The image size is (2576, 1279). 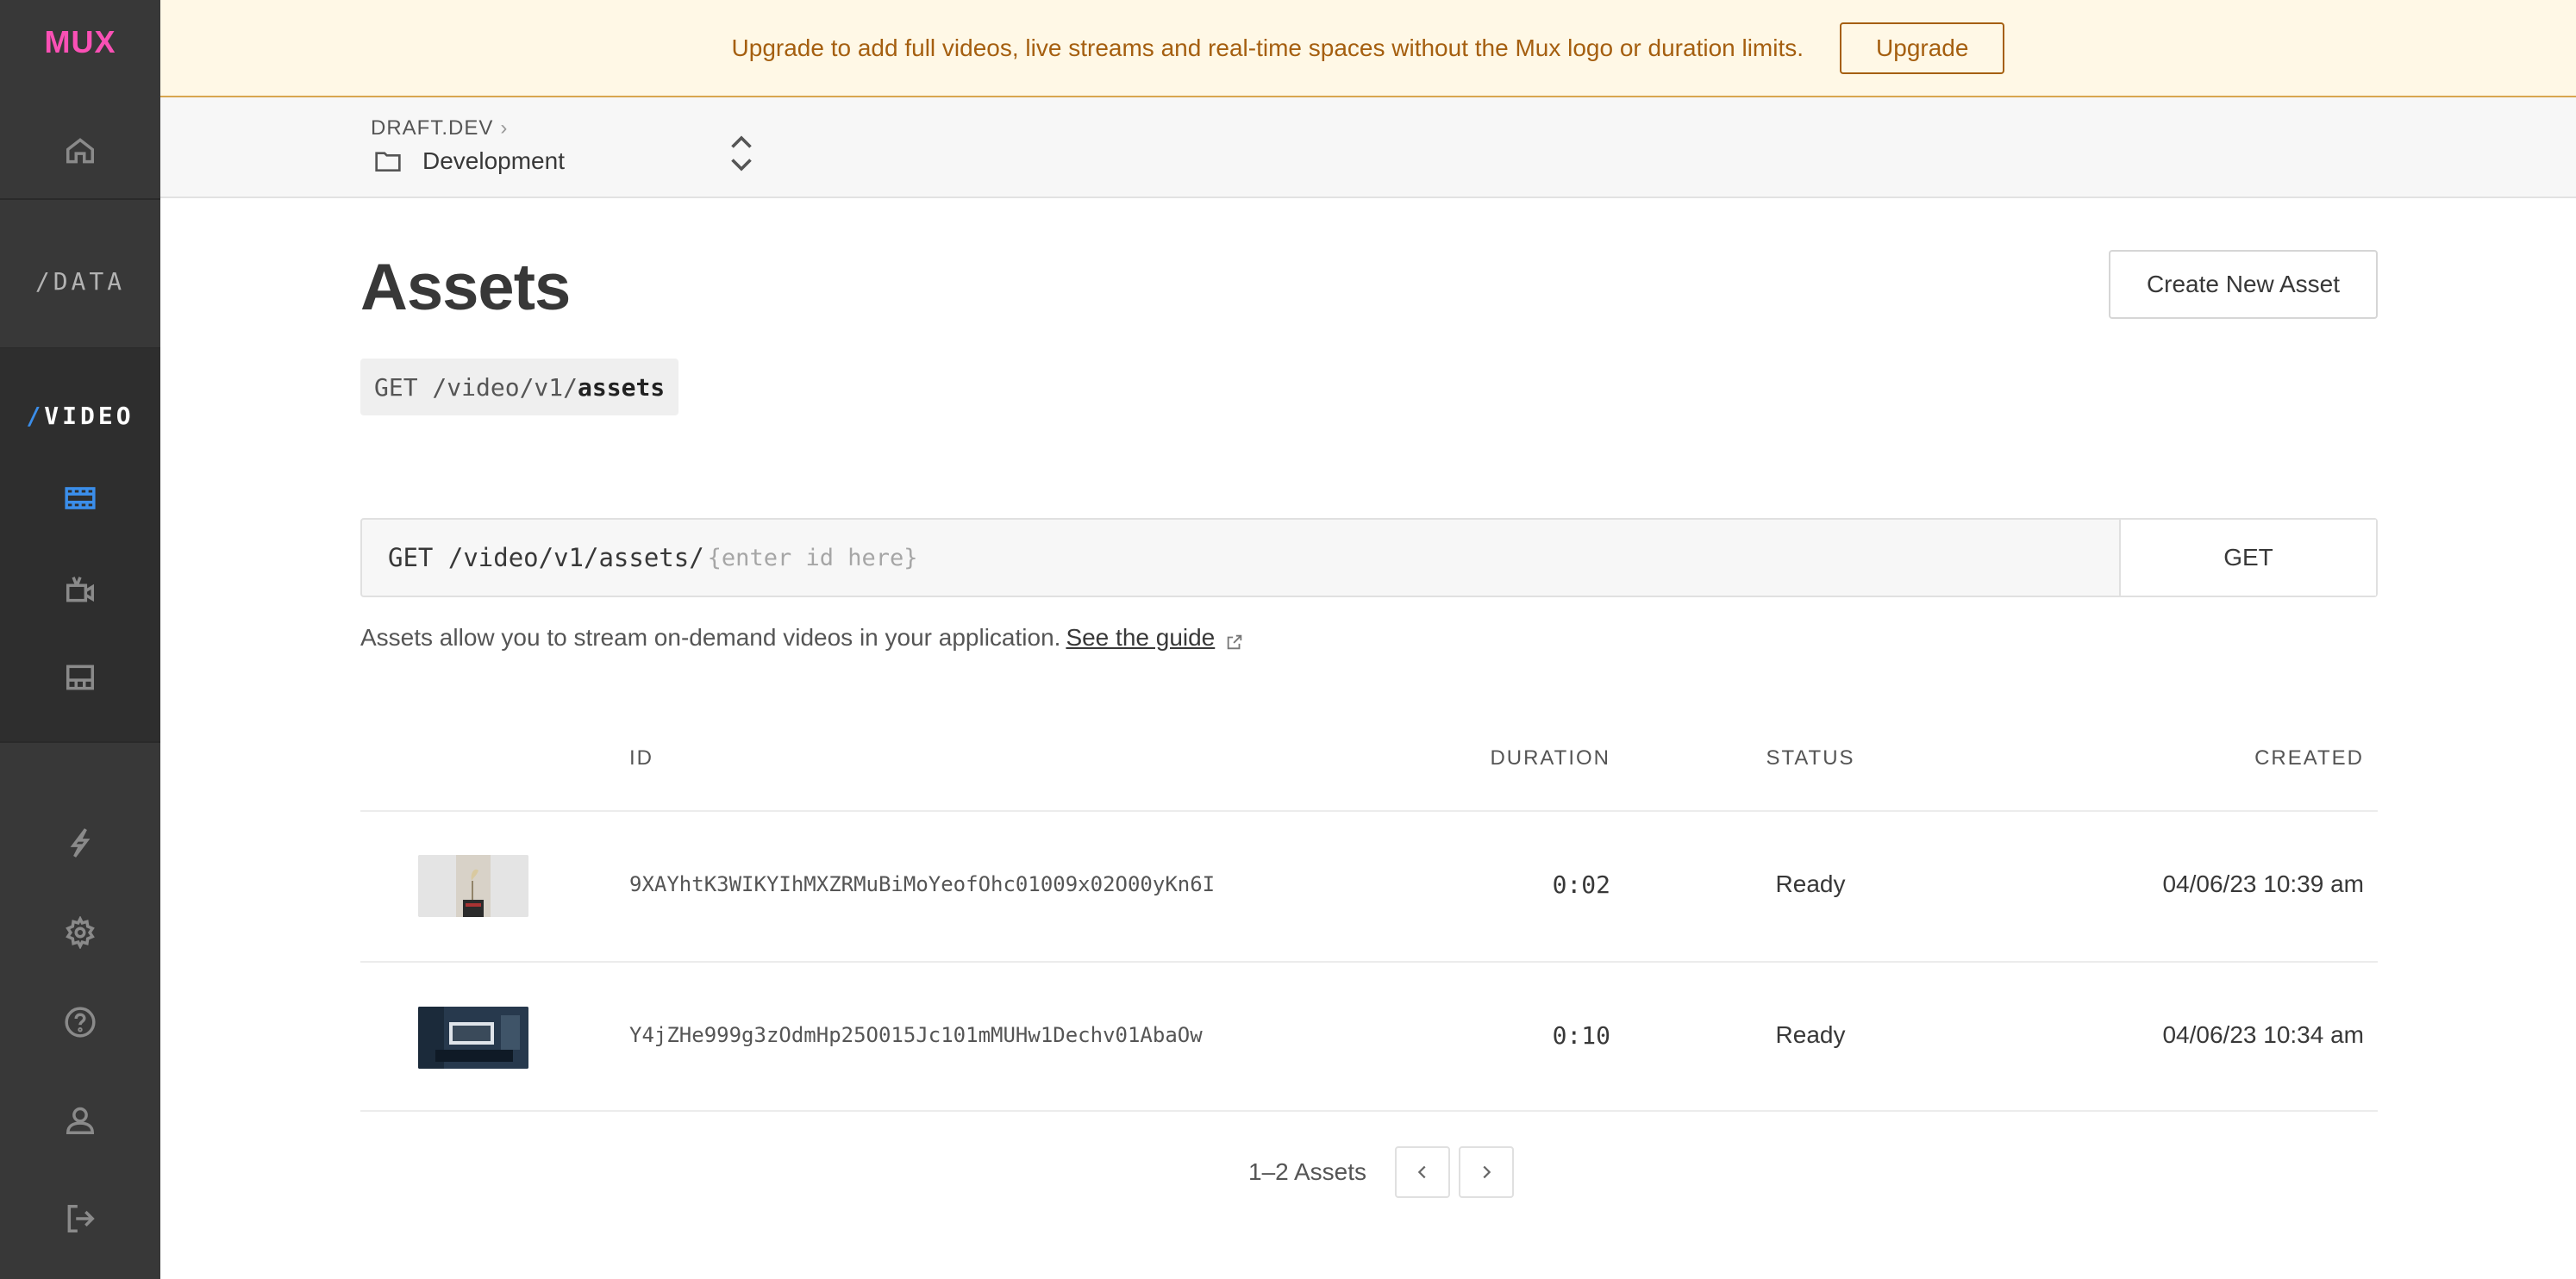 I want to click on asset-duration: 0:10, so click(x=1581, y=1035).